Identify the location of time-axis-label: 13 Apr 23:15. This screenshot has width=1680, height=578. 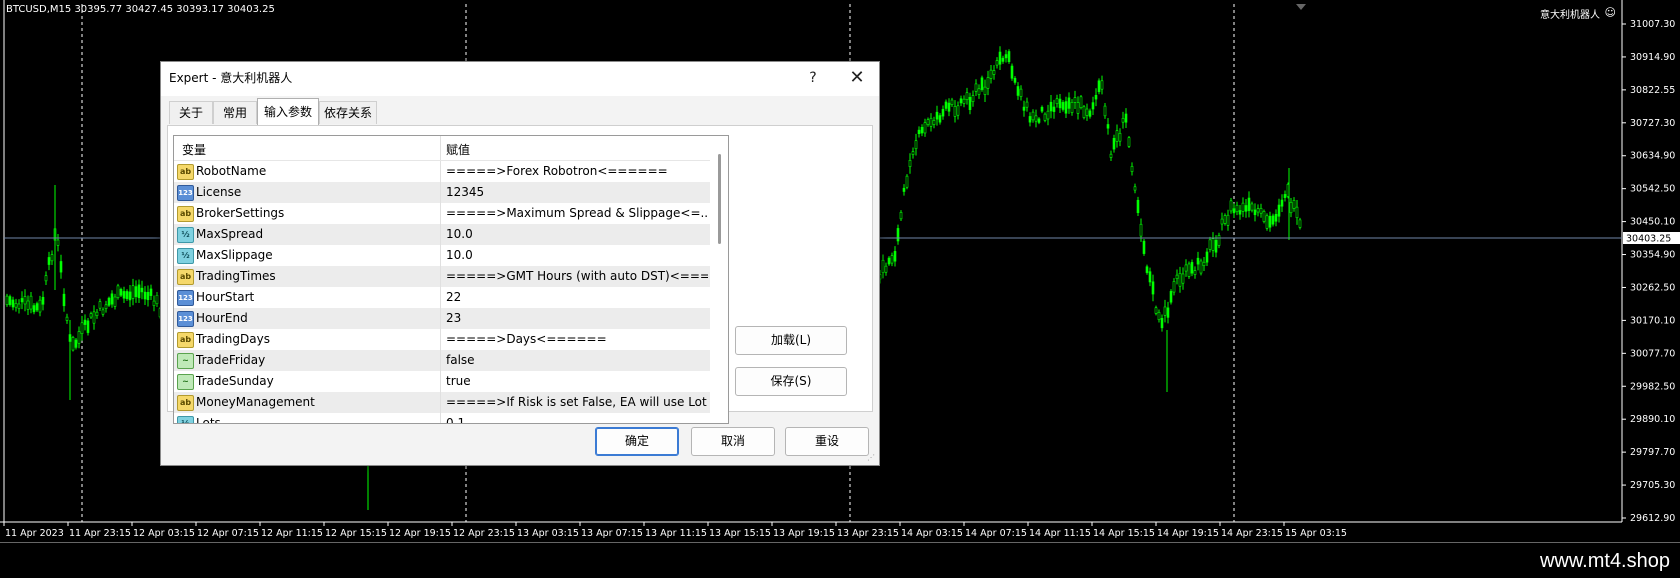
(868, 533).